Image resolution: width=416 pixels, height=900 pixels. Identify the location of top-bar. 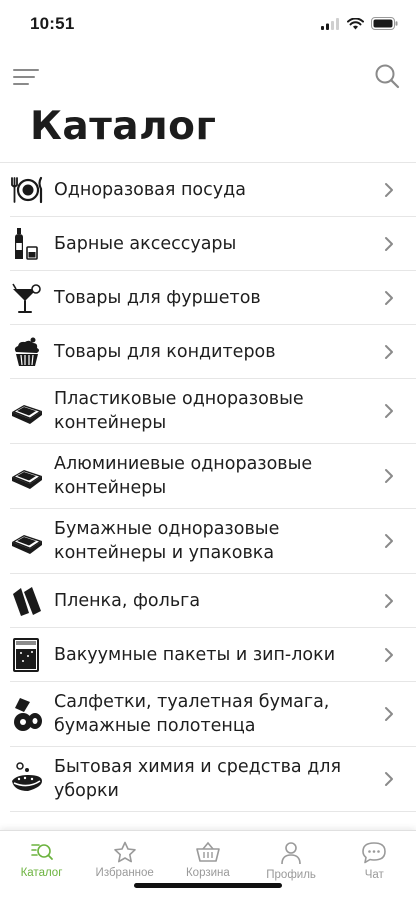
(208, 78).